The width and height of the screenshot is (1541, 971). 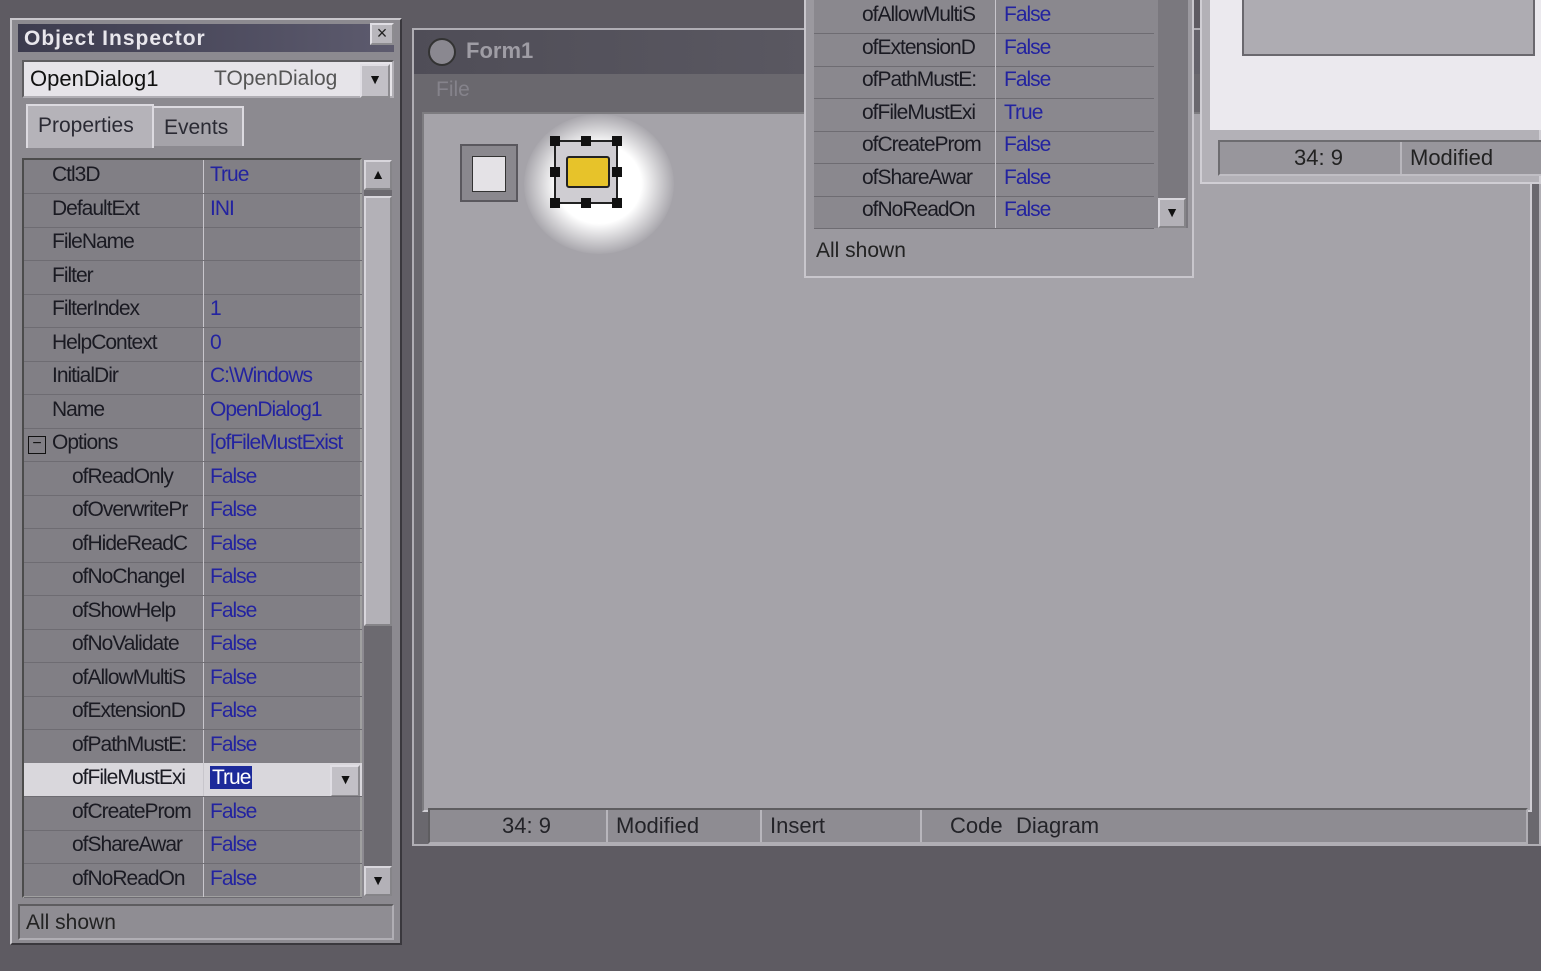 What do you see at coordinates (1173, 114) in the screenshot?
I see `vertical-scrollbar: ▼` at bounding box center [1173, 114].